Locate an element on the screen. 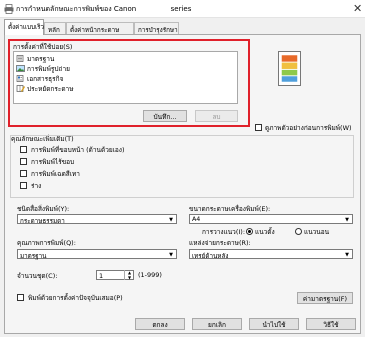 The height and width of the screenshot is (337, 365). print-quality-select: มาตรฐาน ▼ is located at coordinates (97, 254).